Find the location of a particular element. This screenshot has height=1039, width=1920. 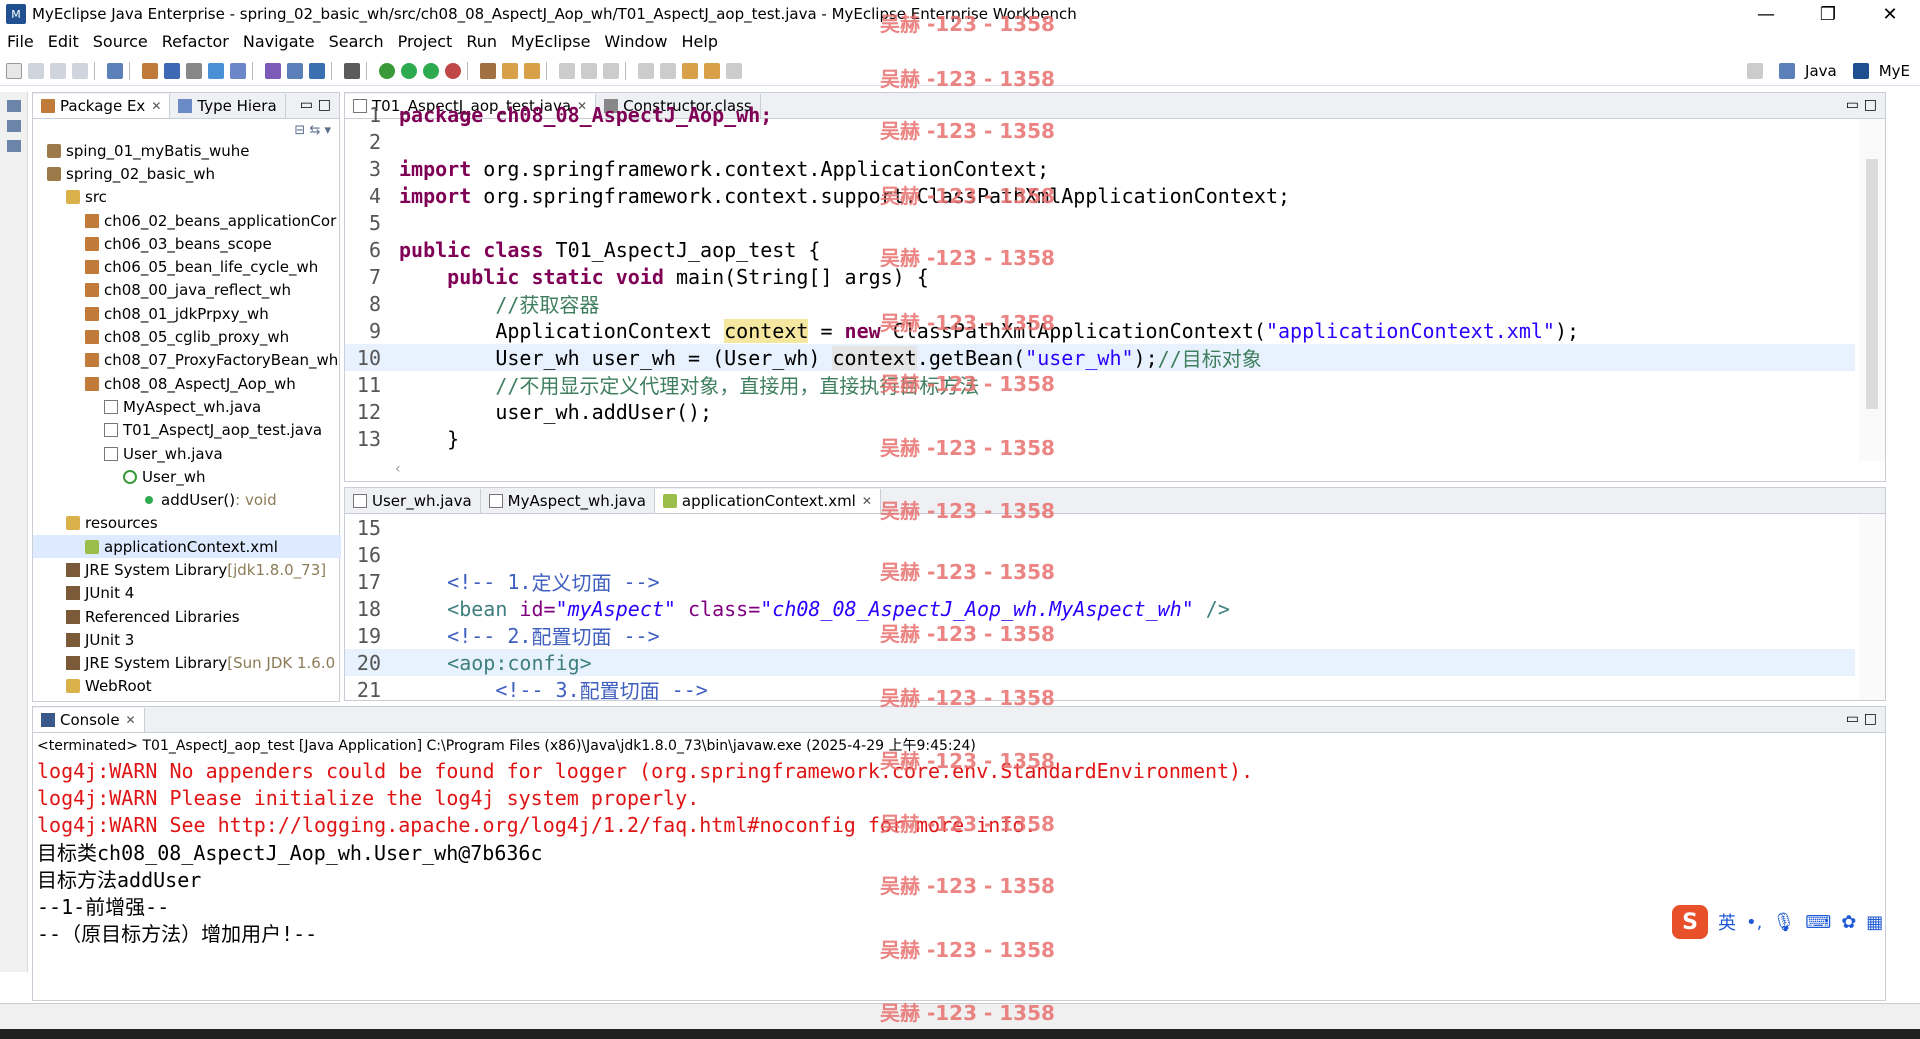

close-button: ✕ is located at coordinates (1890, 14).